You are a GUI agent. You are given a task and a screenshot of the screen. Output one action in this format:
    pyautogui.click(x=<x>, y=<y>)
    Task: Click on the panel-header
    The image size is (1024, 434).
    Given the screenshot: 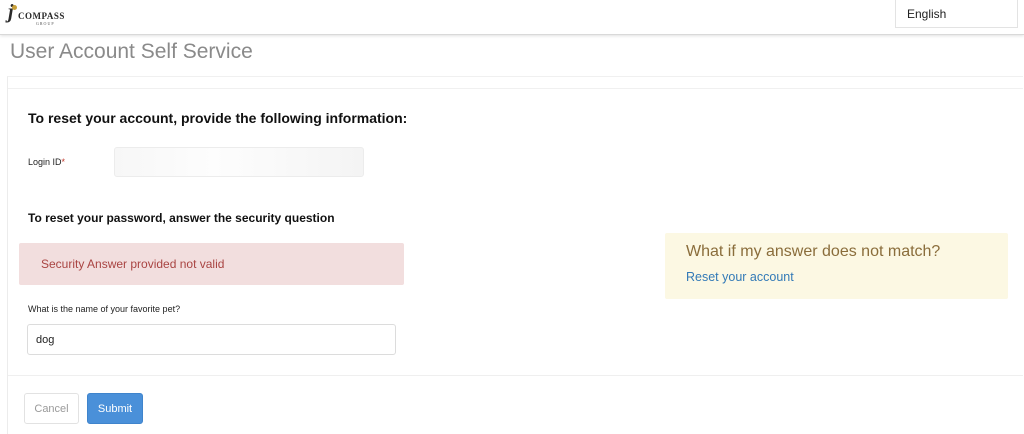 What is the action you would take?
    pyautogui.click(x=515, y=83)
    